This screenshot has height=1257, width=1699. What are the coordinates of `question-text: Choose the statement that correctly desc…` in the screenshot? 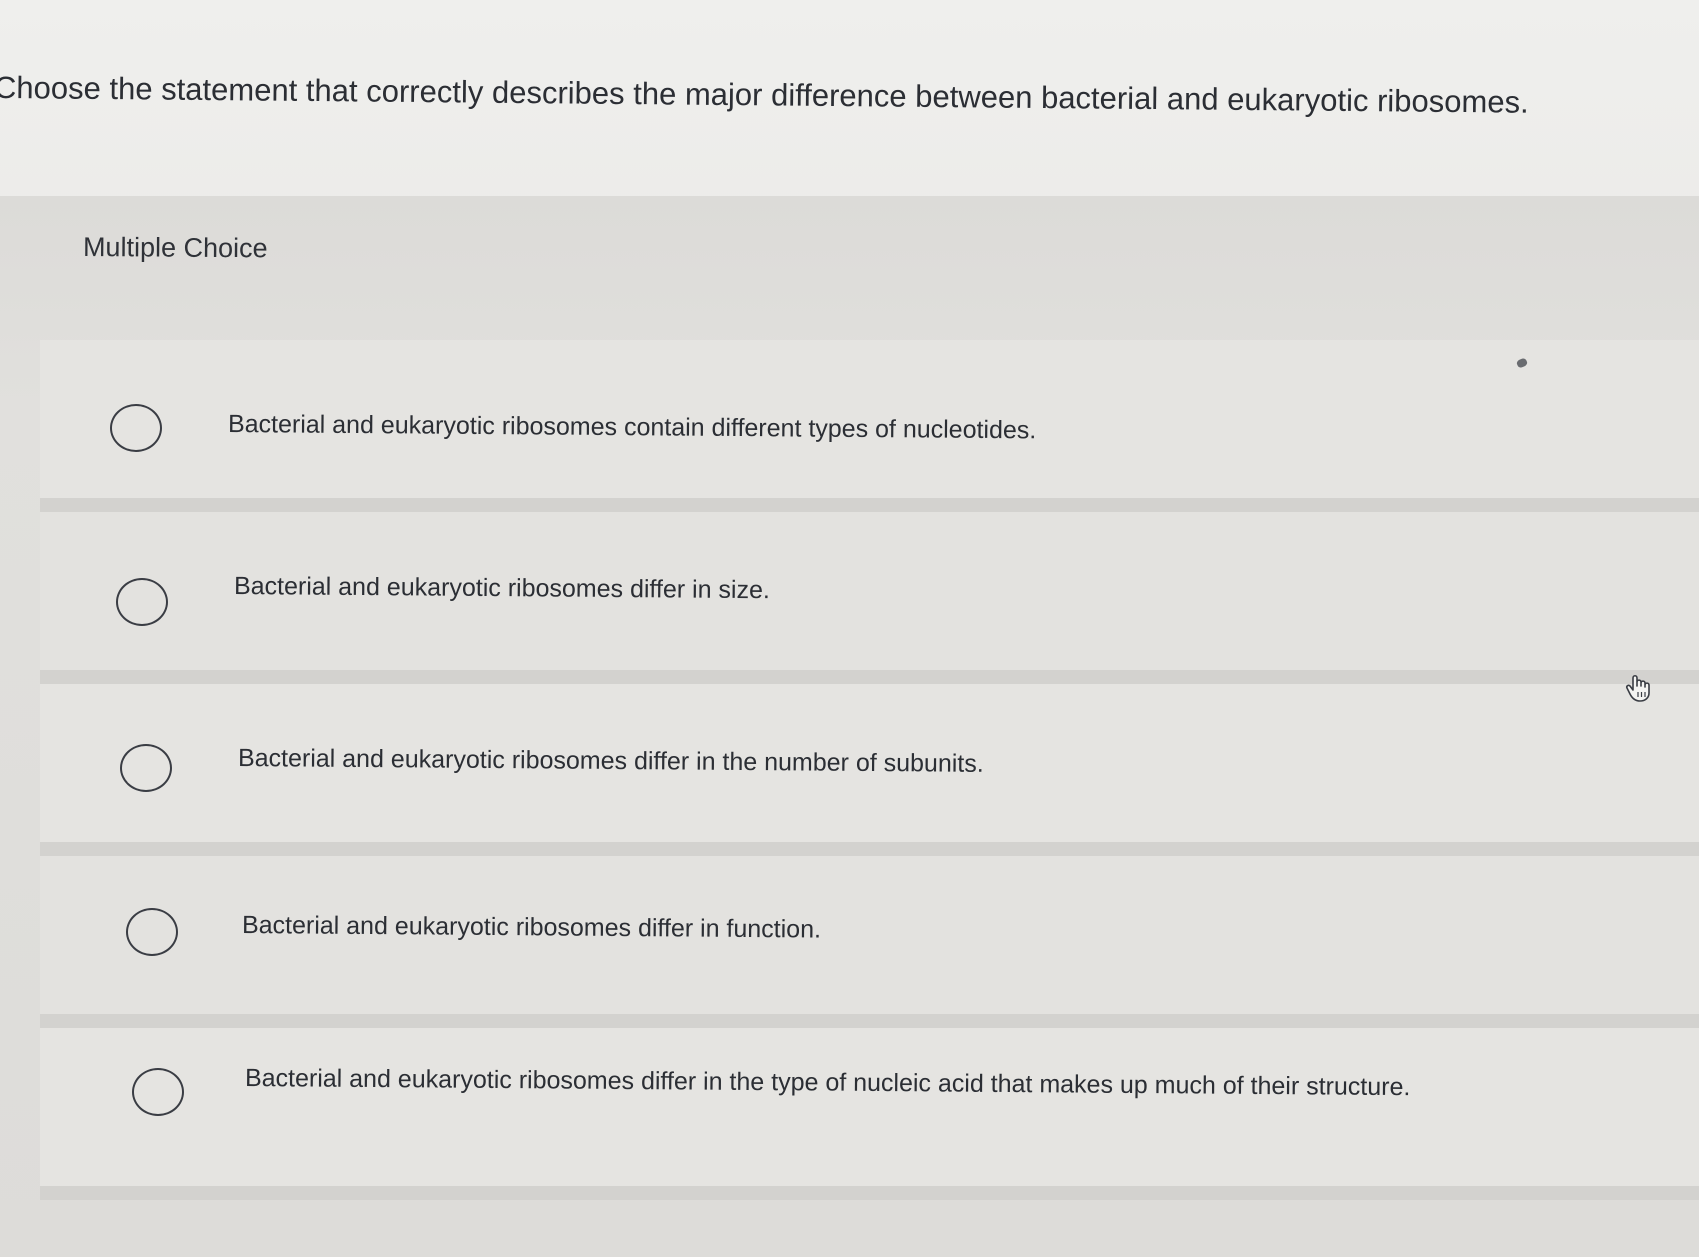 It's located at (764, 94).